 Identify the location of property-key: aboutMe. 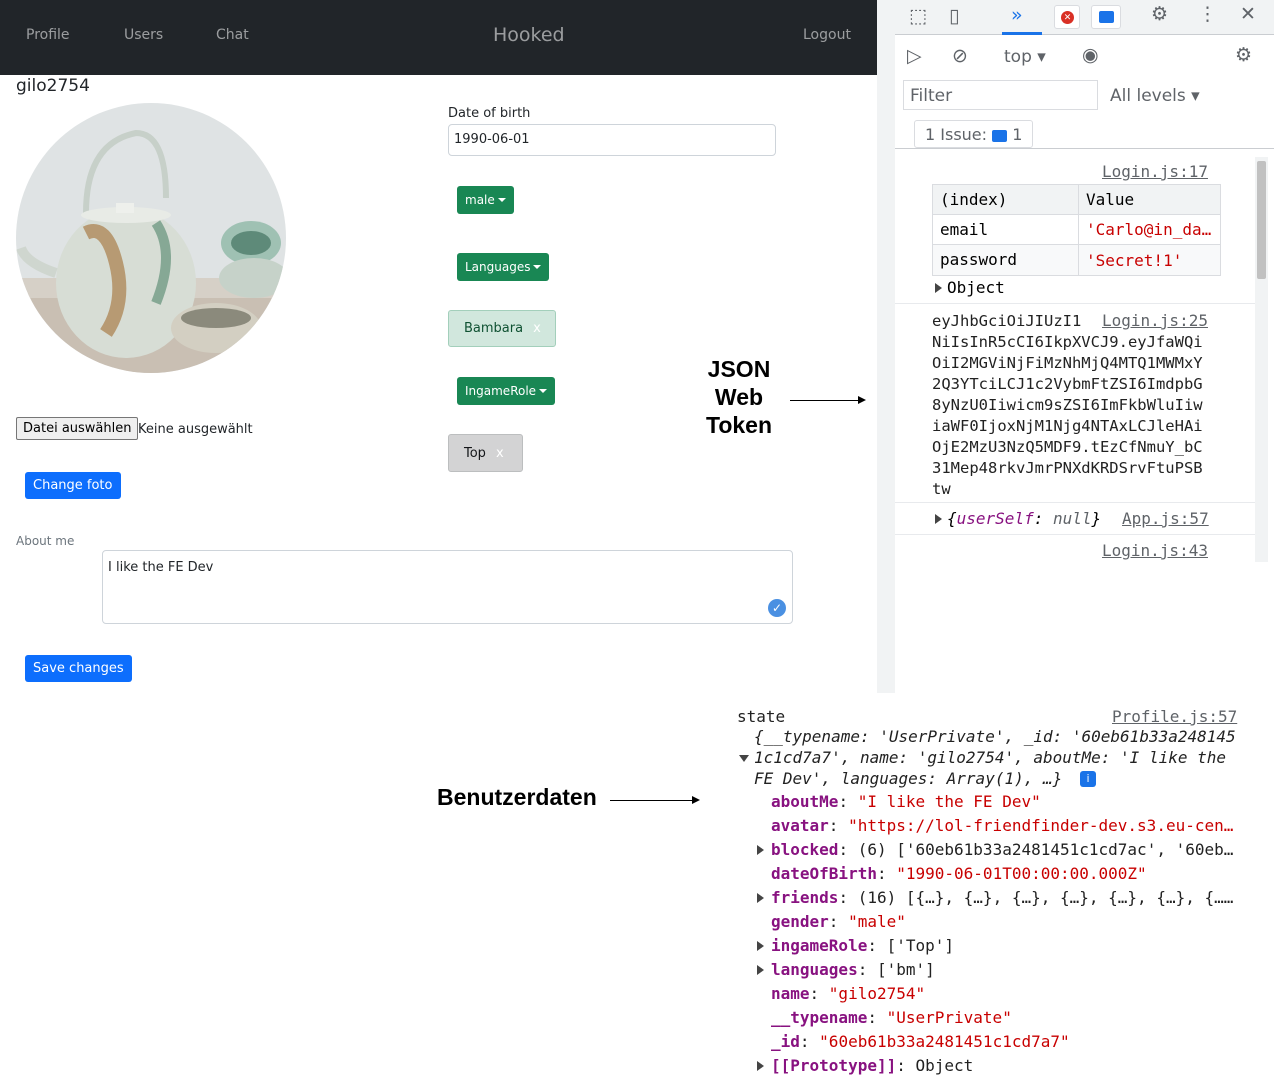
(805, 801).